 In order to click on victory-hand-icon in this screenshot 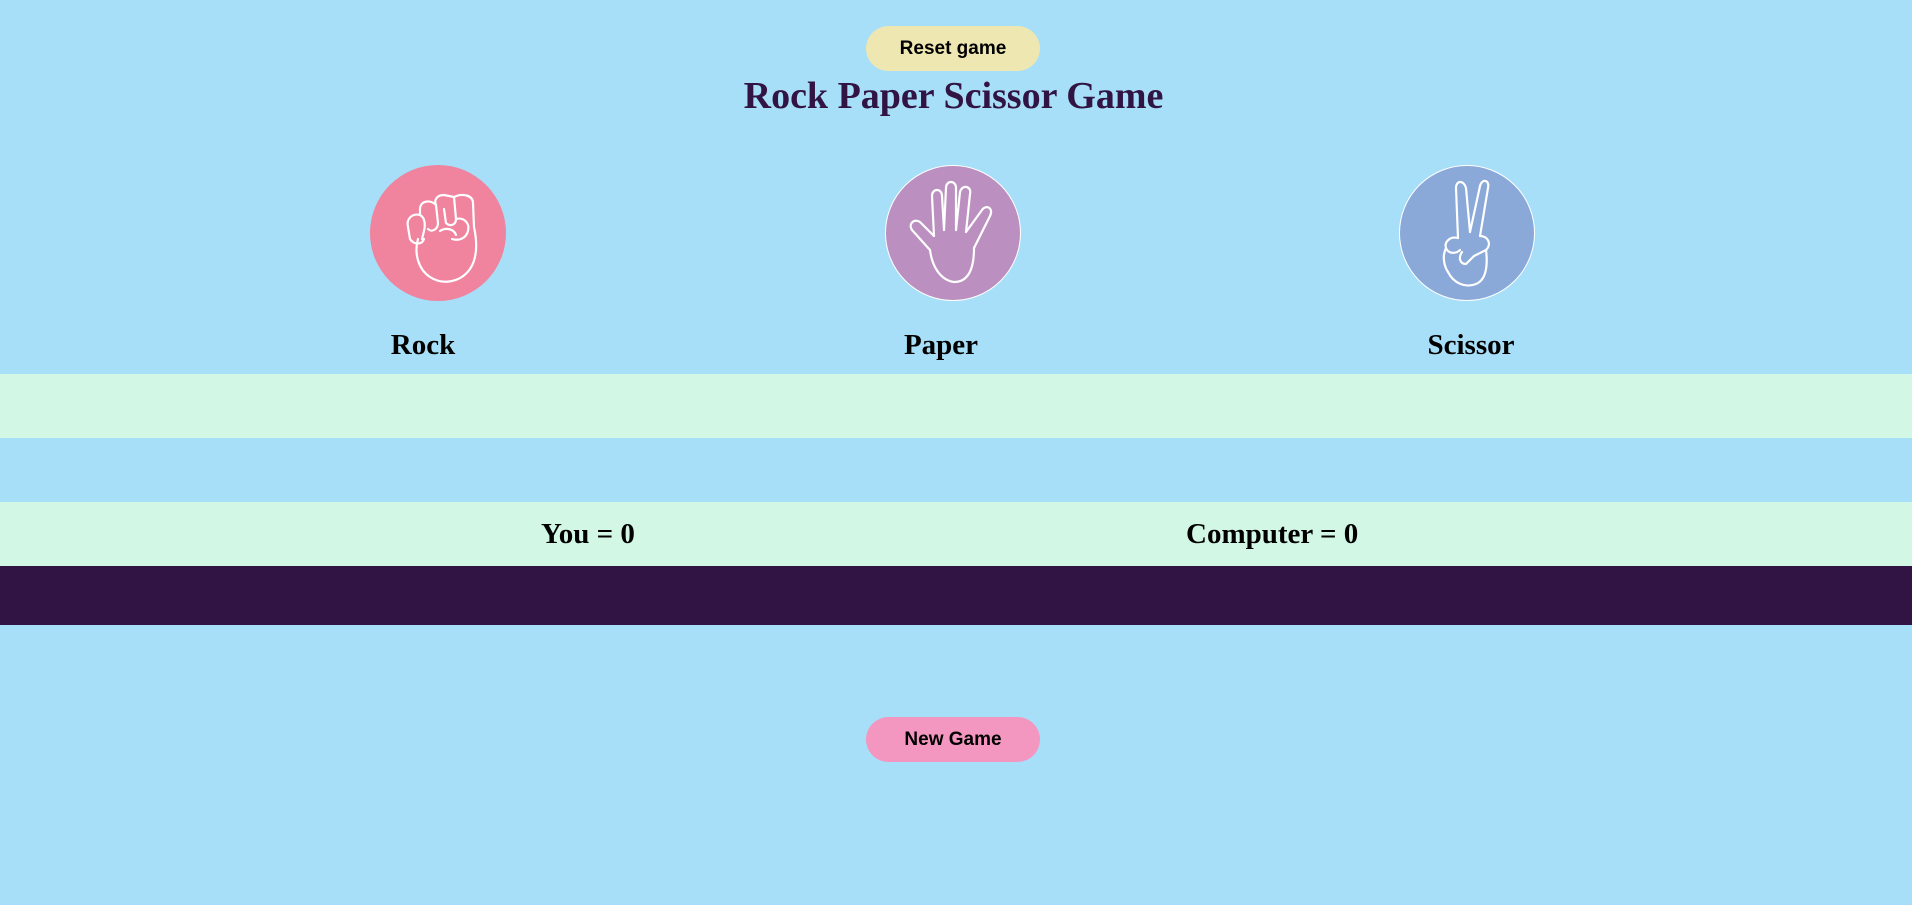, I will do `click(1466, 233)`.